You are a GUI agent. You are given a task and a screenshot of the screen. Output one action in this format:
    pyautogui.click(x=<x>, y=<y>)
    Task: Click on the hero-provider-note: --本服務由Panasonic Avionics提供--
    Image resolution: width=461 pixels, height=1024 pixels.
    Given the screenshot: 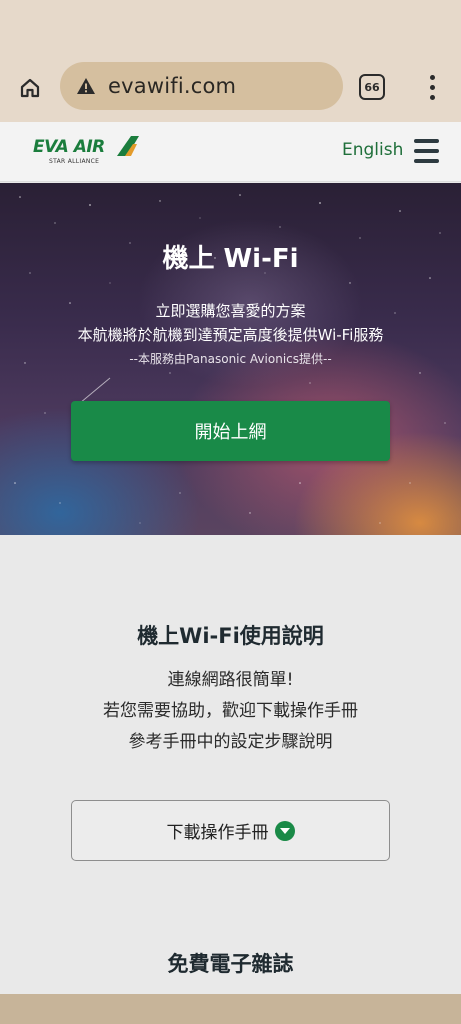 What is the action you would take?
    pyautogui.click(x=230, y=359)
    